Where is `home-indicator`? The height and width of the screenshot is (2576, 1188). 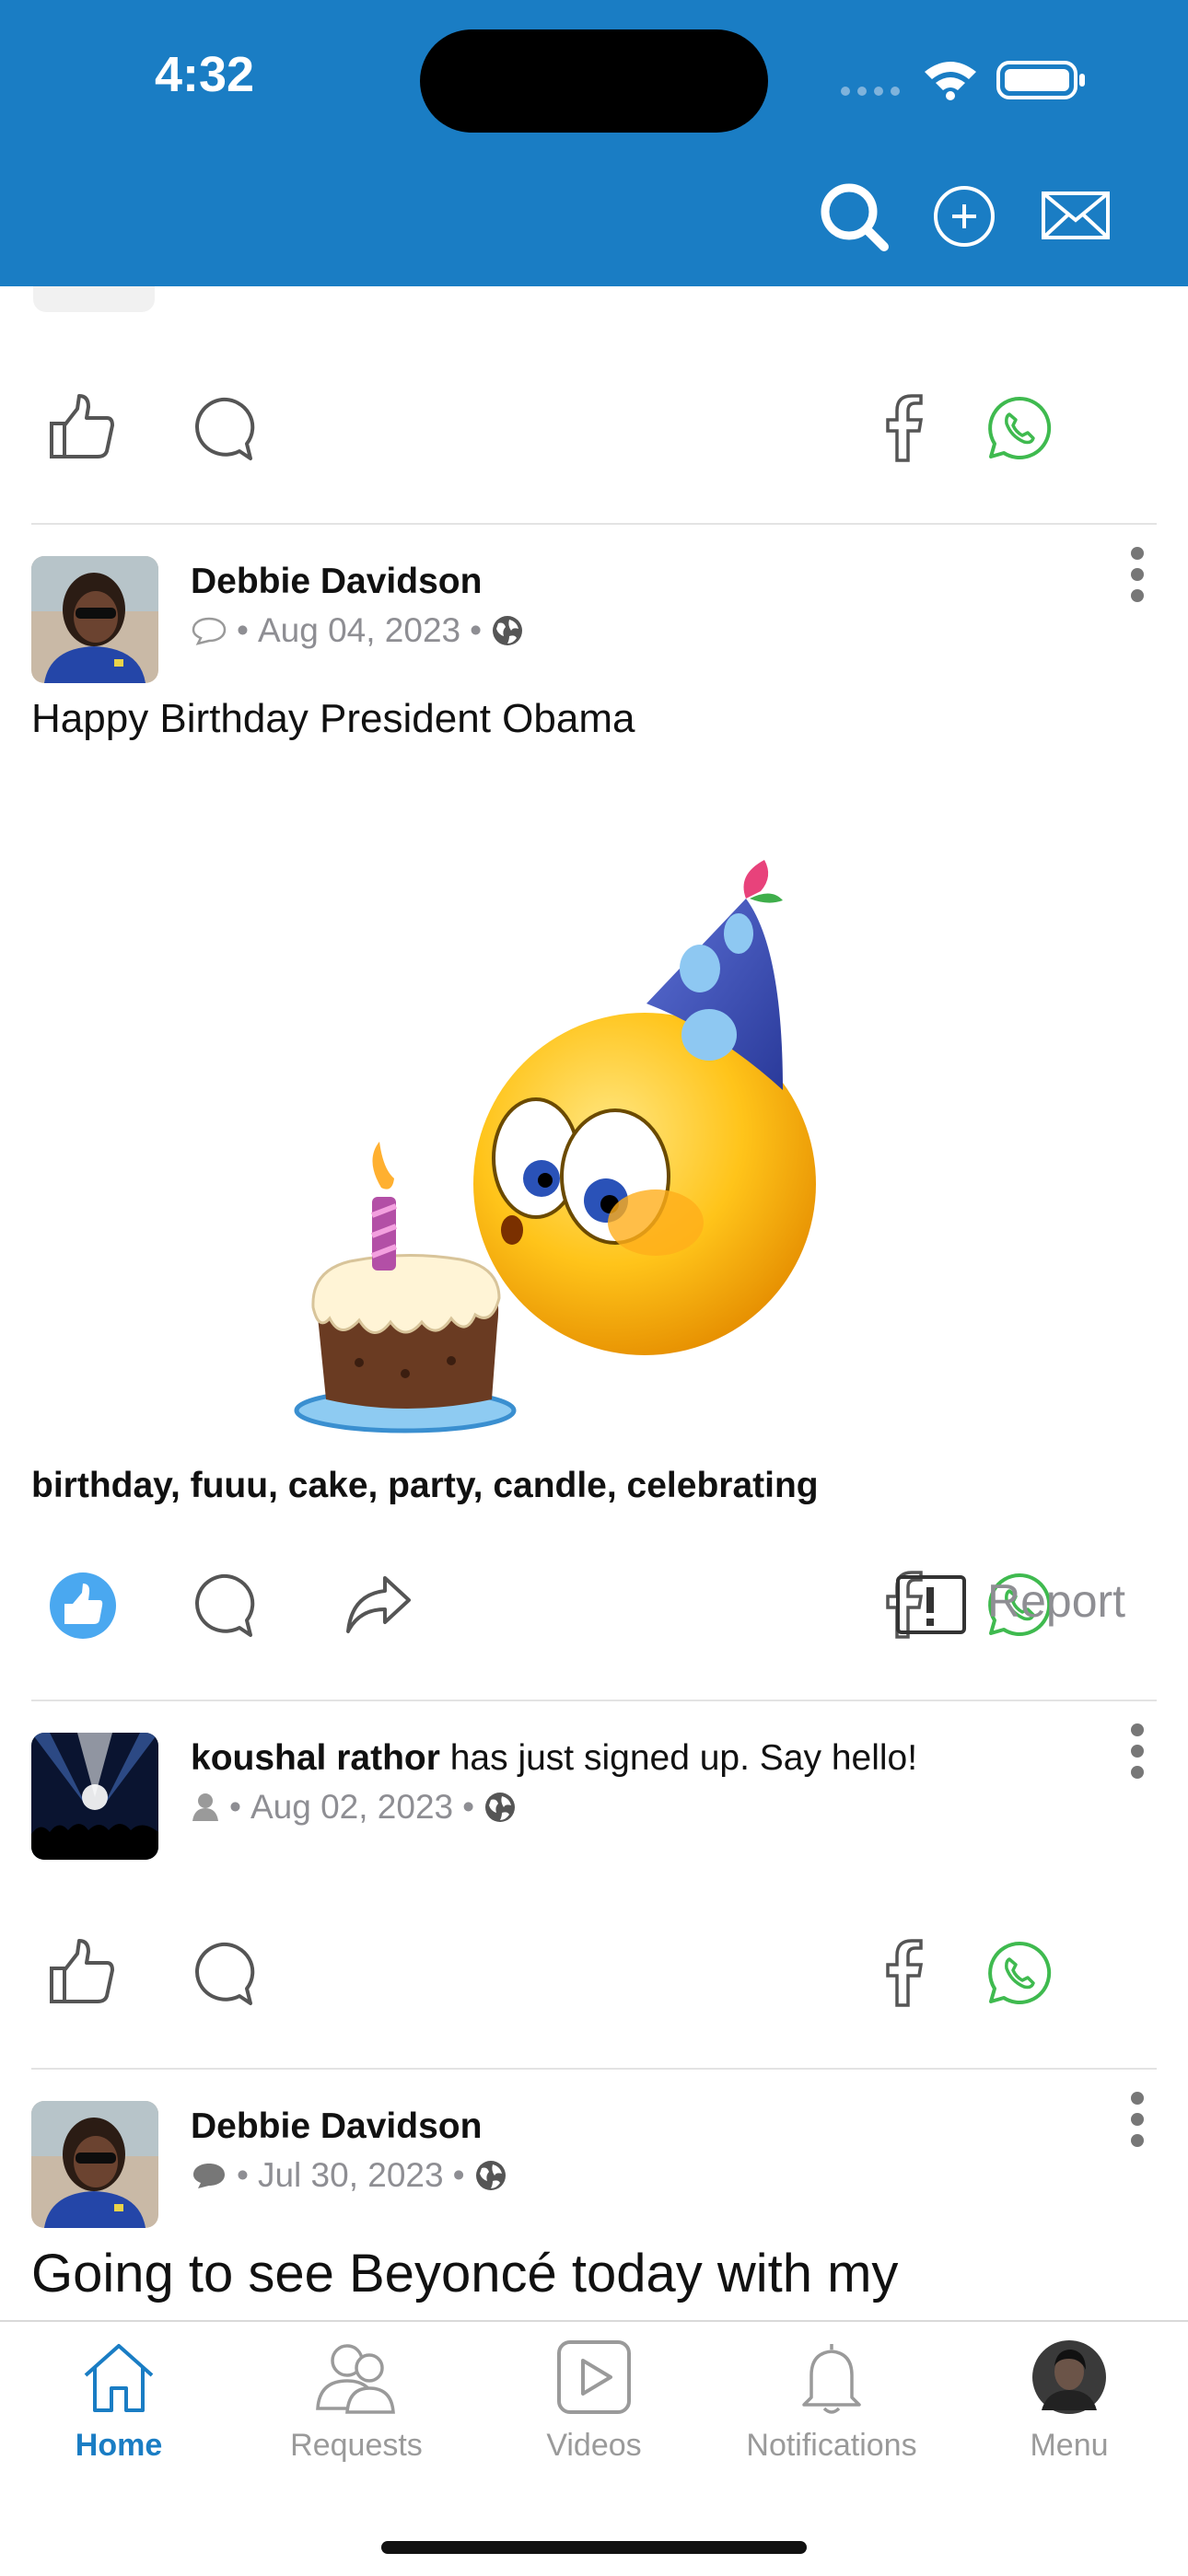
home-indicator is located at coordinates (594, 2547).